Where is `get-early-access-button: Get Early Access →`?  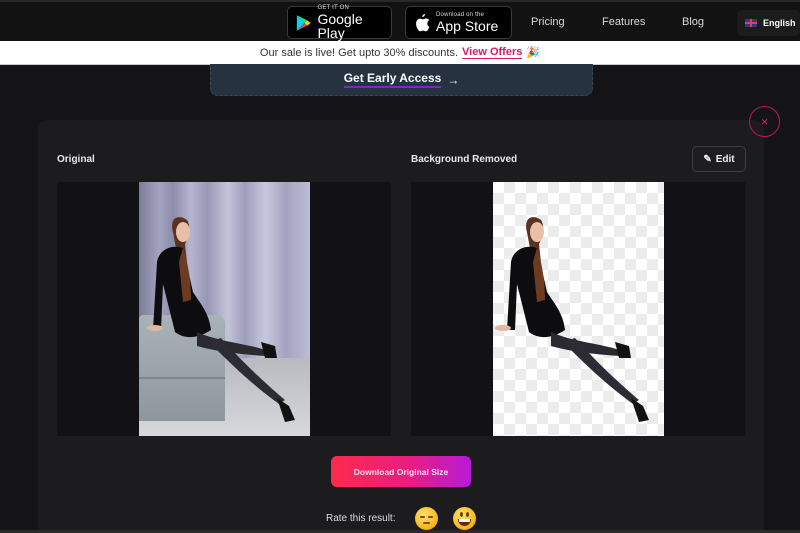 get-early-access-button: Get Early Access → is located at coordinates (401, 80).